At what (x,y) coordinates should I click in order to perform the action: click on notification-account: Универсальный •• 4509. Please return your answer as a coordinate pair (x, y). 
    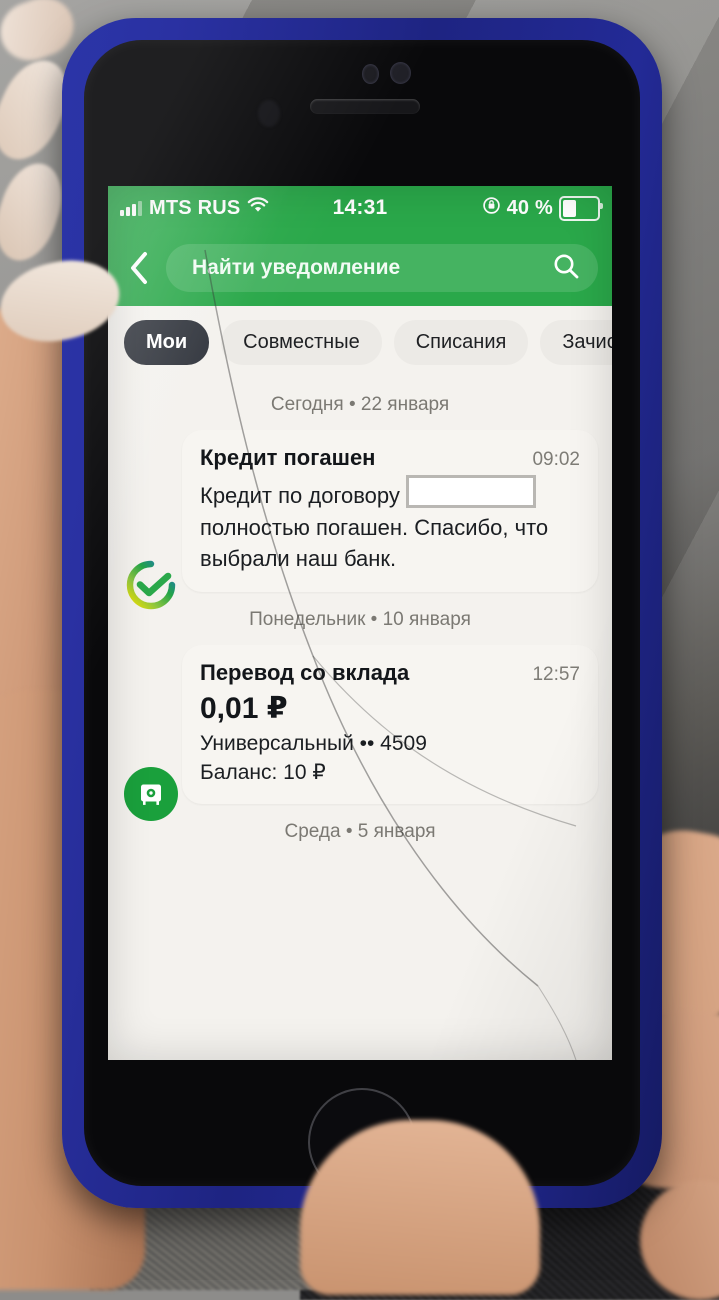
    Looking at the image, I should click on (313, 744).